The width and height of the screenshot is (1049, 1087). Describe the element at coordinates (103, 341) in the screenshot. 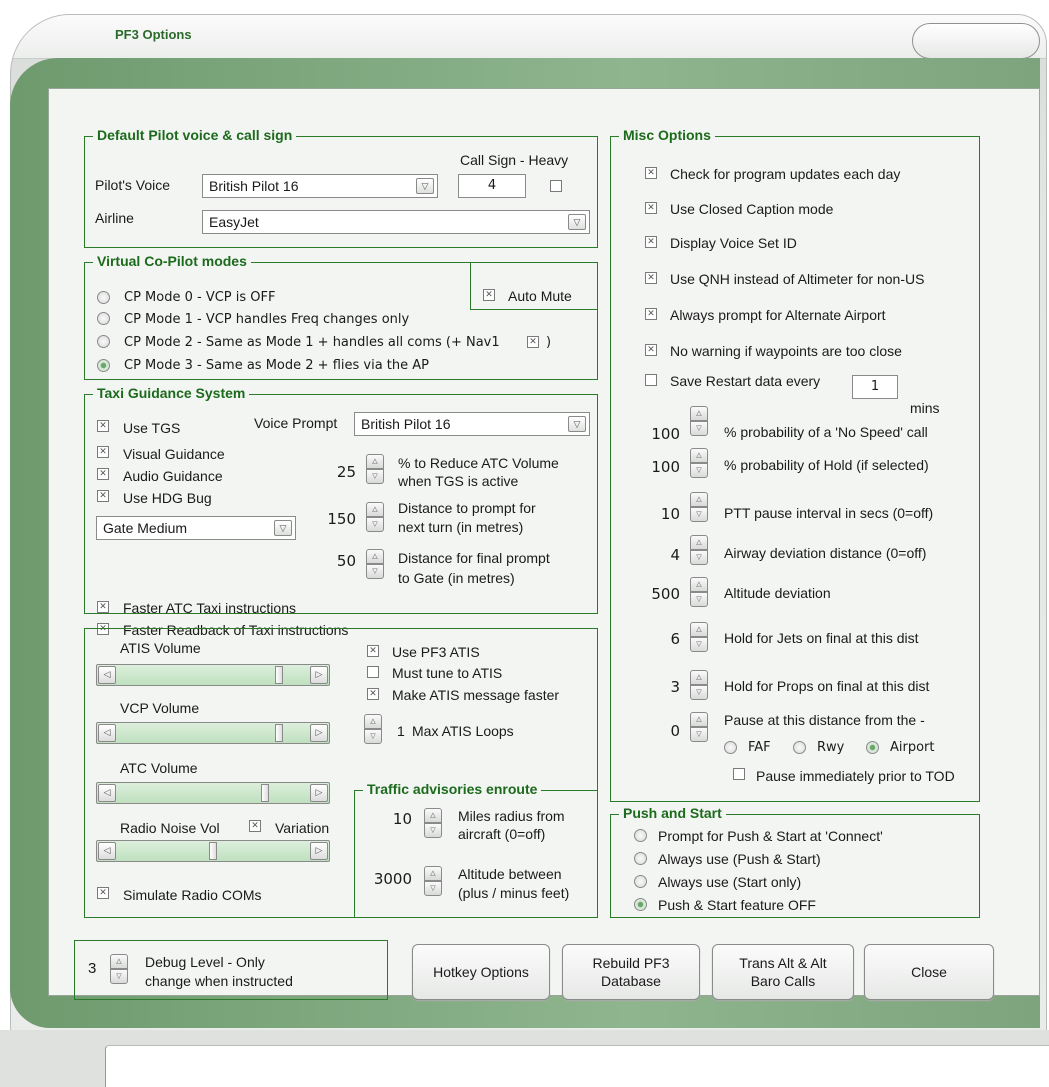

I see `cp-mode-2-radio` at that location.